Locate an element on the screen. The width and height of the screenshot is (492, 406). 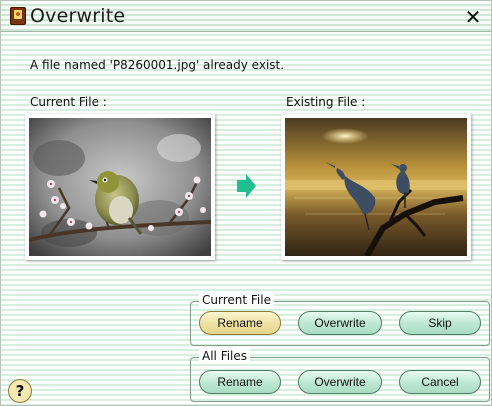
heron-photo is located at coordinates (376, 187).